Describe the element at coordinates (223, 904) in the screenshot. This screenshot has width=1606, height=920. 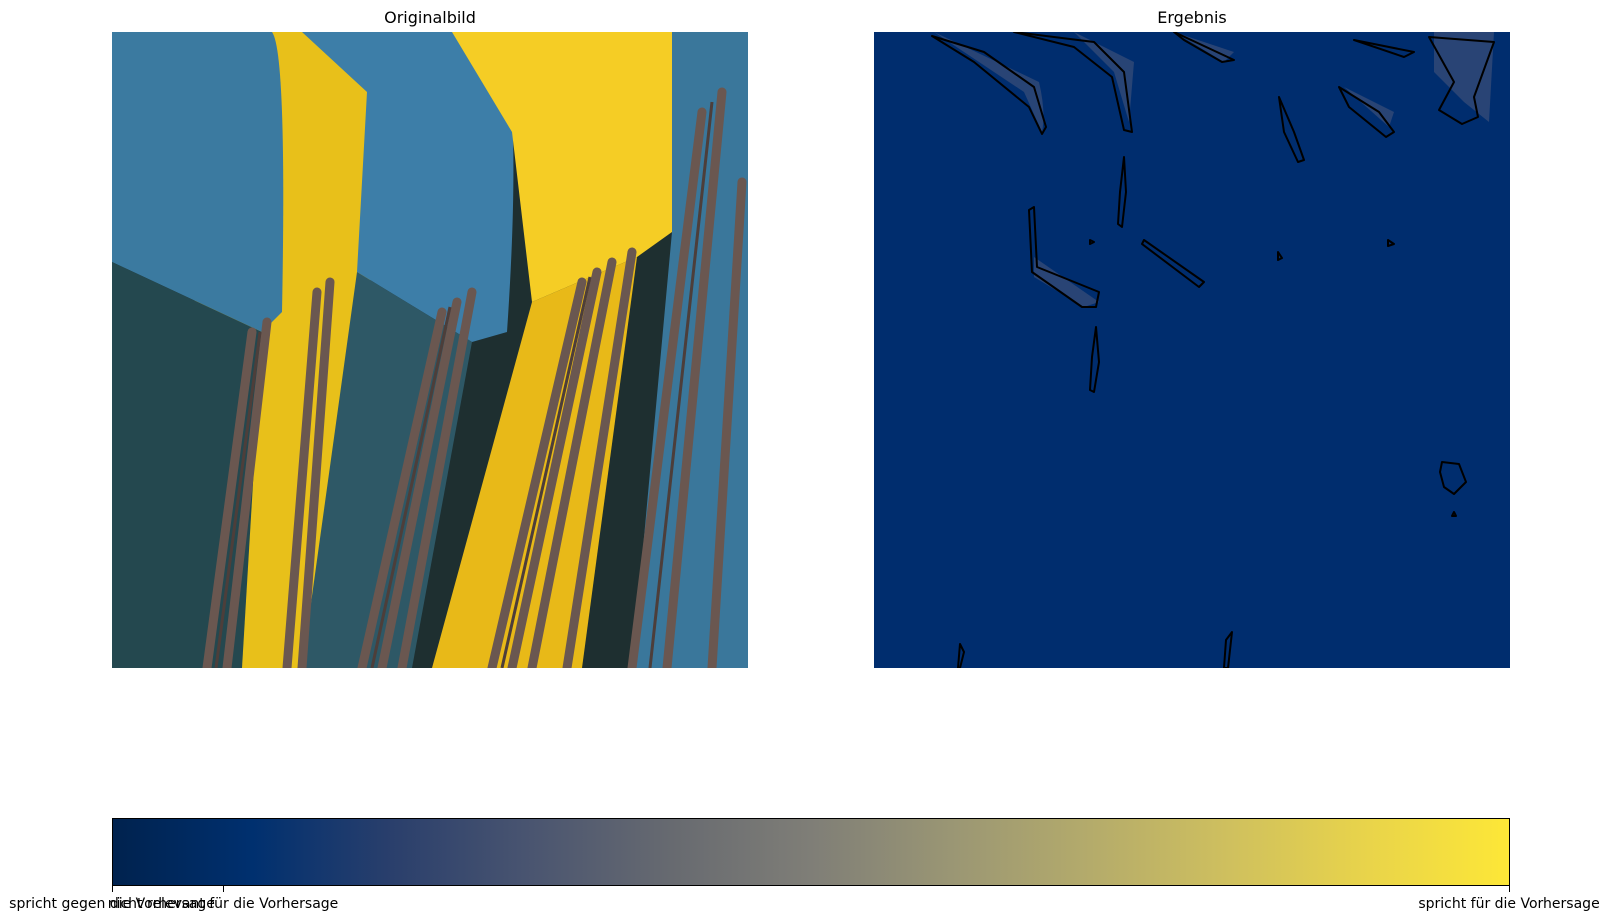
I see `colorbar-label-neutral: nicht relevant für die Vorhersage` at that location.